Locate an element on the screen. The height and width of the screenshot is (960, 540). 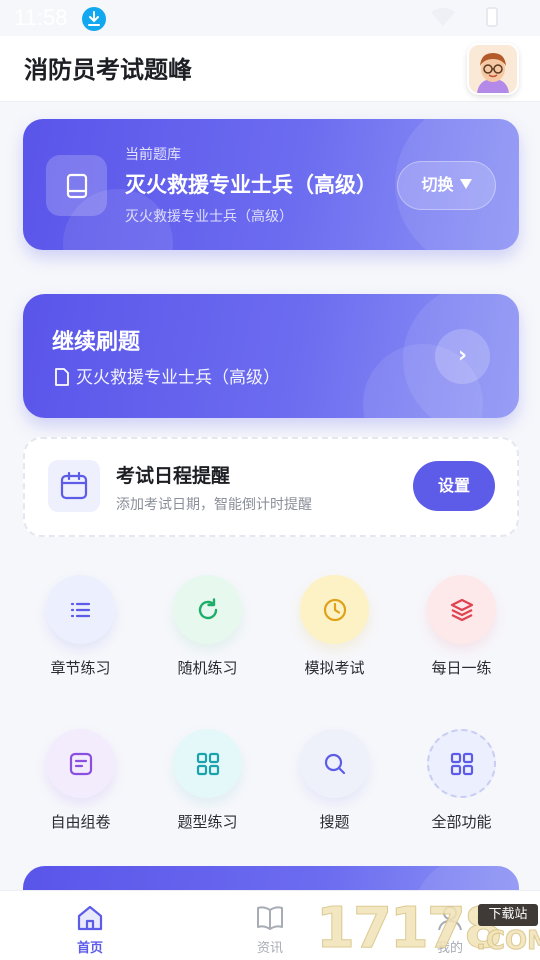
watermark-logo: 17178 下载站 .COM is located at coordinates (428, 928).